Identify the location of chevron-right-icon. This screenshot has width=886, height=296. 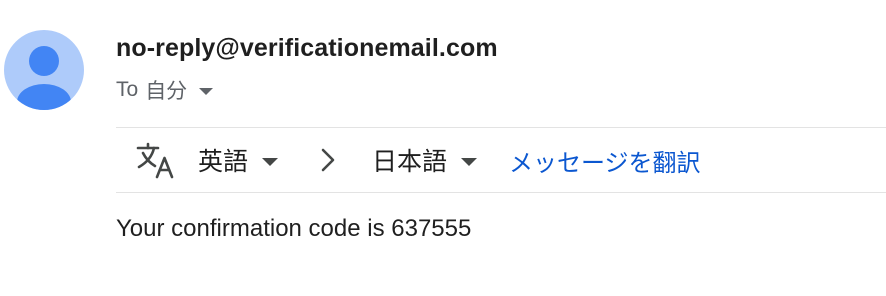
(328, 160).